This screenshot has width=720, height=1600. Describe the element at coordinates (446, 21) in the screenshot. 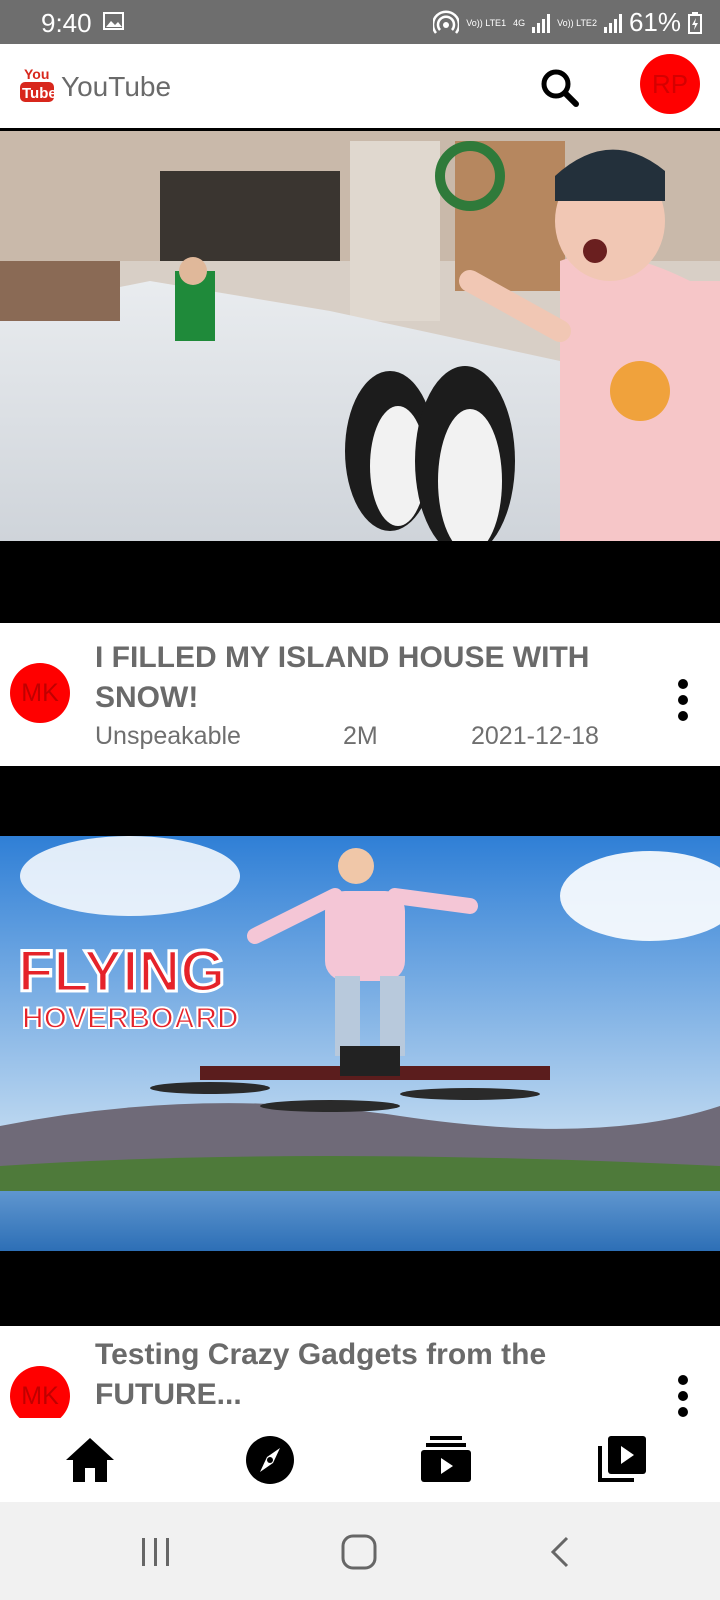

I see `hotspot-icon` at that location.